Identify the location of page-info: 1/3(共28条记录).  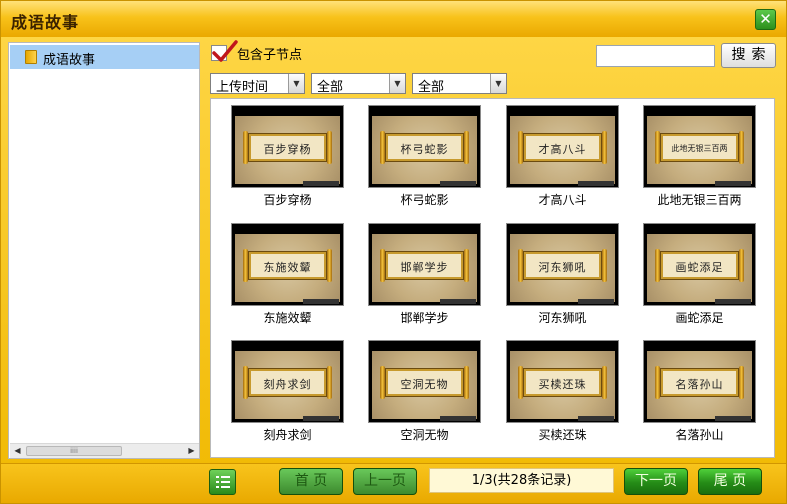
(521, 480).